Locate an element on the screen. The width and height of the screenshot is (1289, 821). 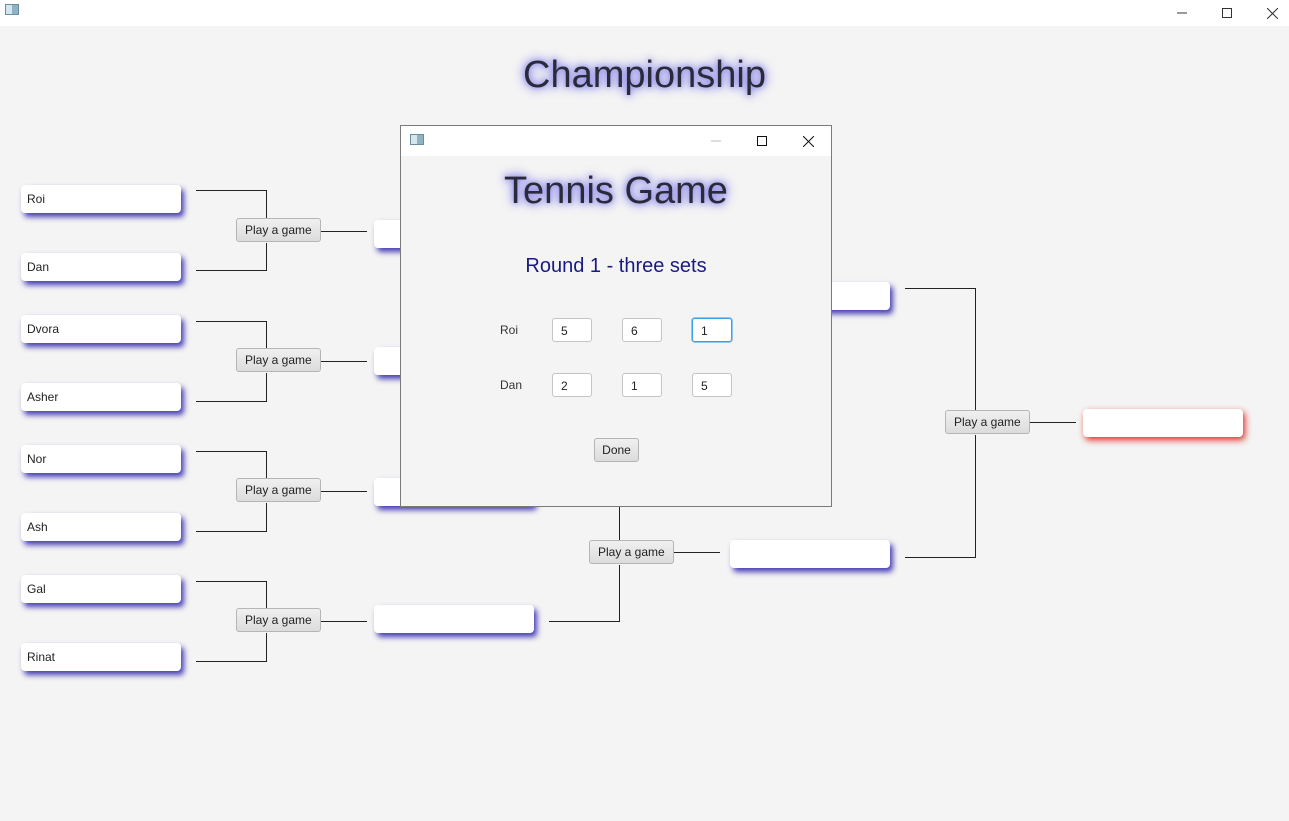
set-1-score-input: 2 is located at coordinates (572, 385).